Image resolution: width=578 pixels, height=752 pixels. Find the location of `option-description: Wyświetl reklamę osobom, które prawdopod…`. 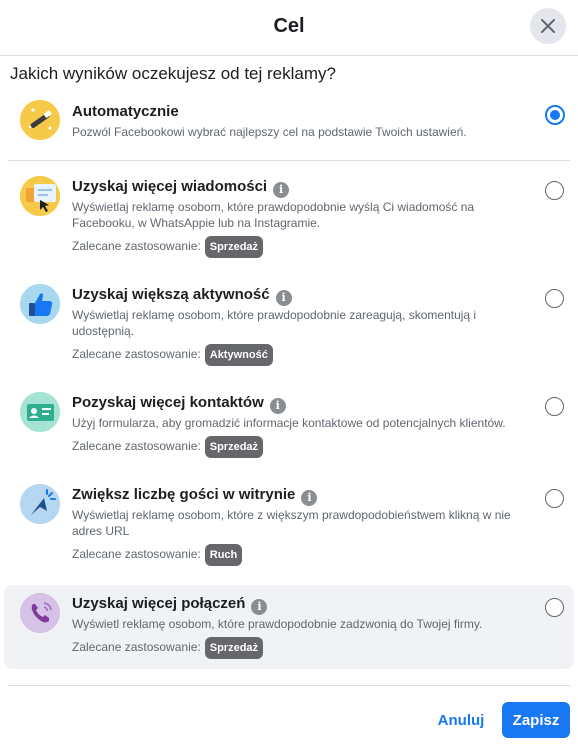

option-description: Wyświetl reklamę osobom, które prawdopod… is located at coordinates (277, 624).